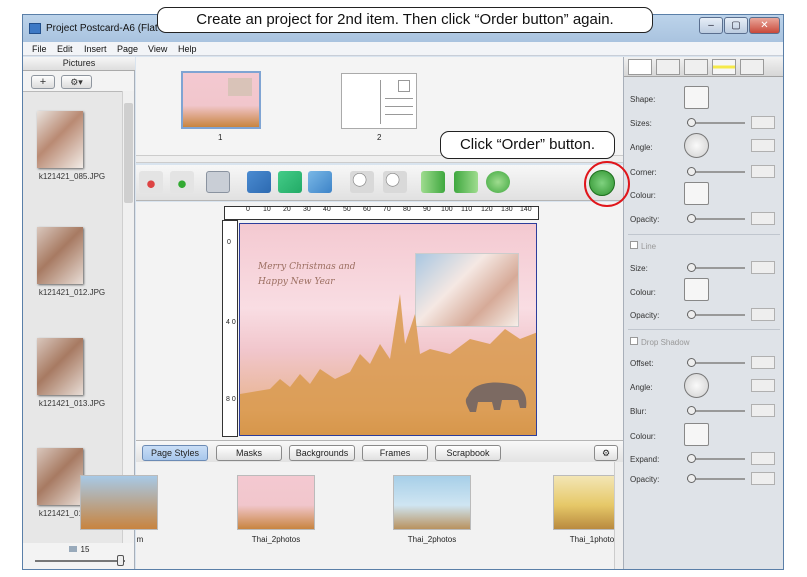 The width and height of the screenshot is (807, 577). Describe the element at coordinates (65, 49) in the screenshot. I see `menu-edit: Edit` at that location.